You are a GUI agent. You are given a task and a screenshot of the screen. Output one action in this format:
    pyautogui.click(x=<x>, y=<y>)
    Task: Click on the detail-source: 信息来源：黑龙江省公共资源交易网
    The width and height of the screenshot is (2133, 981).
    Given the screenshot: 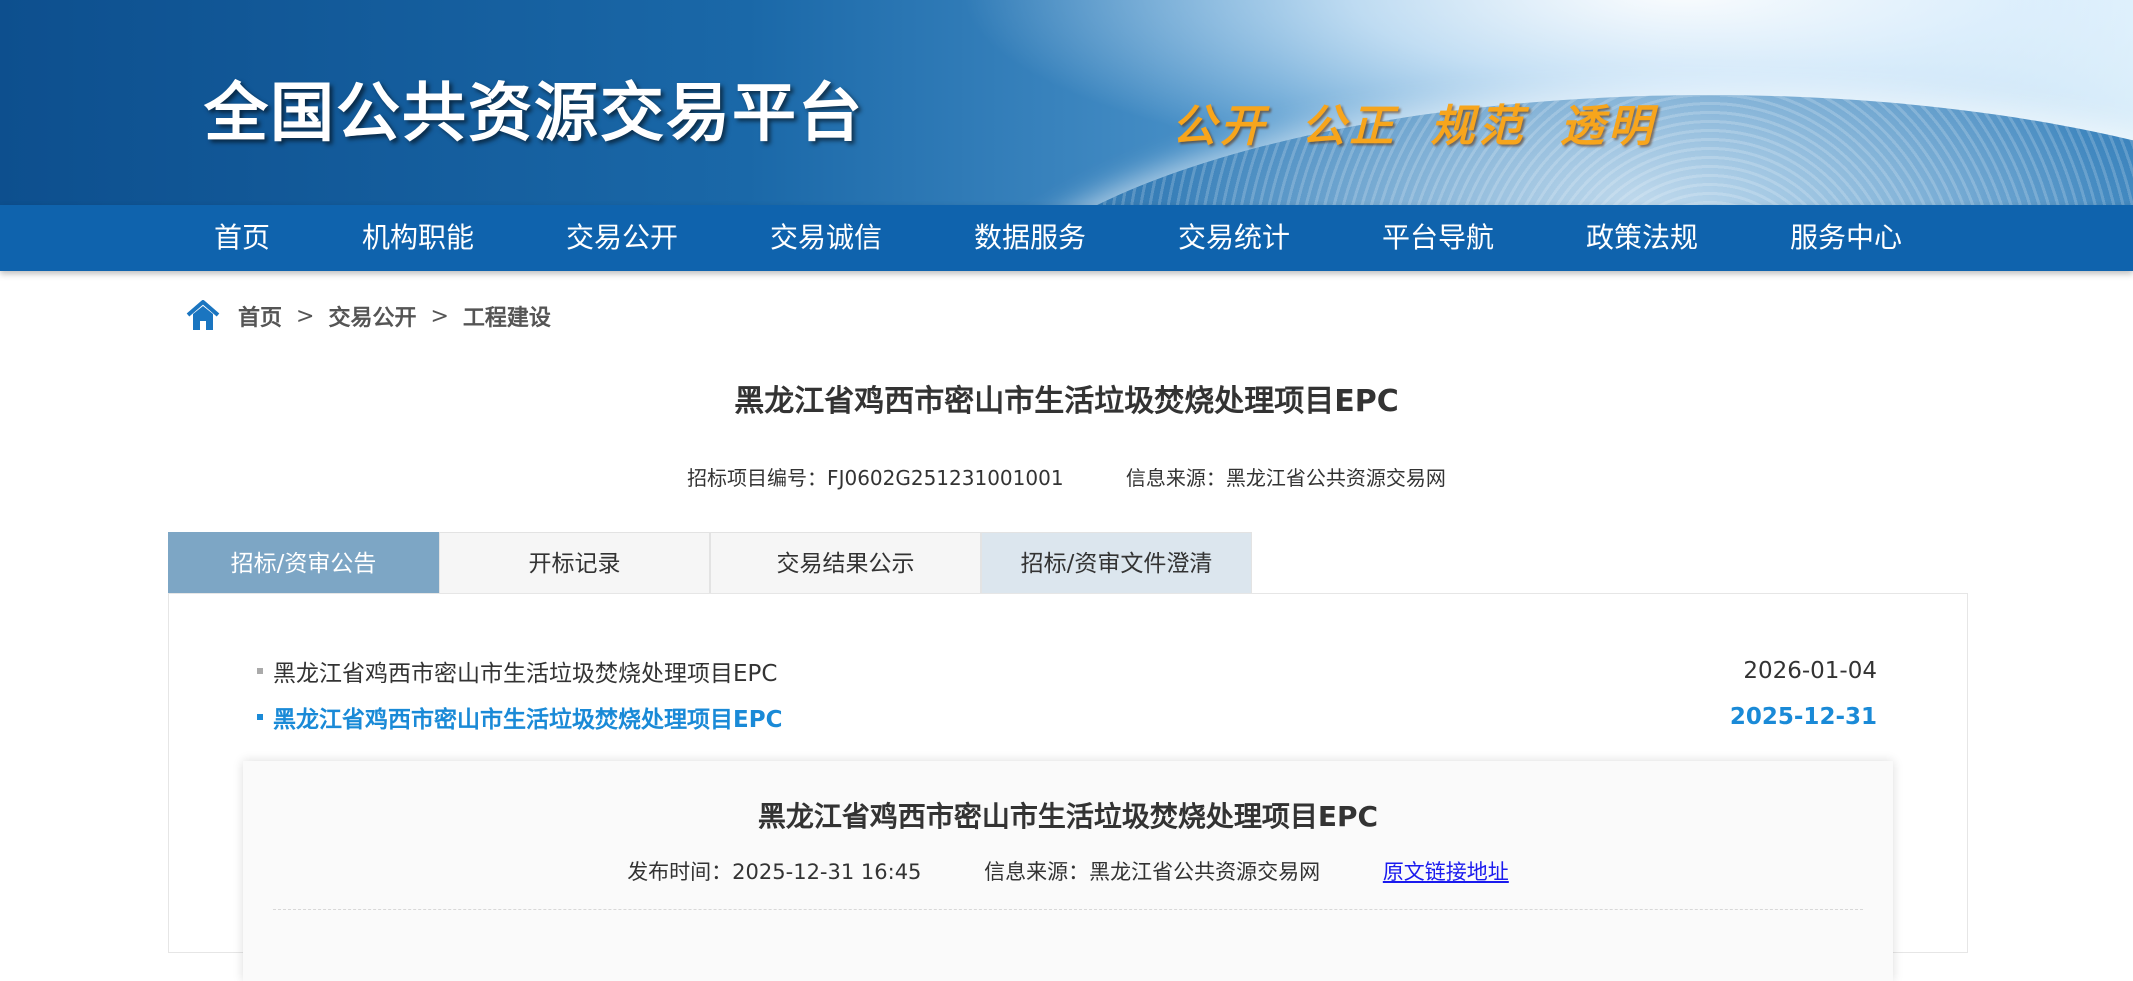 What is the action you would take?
    pyautogui.click(x=1152, y=872)
    